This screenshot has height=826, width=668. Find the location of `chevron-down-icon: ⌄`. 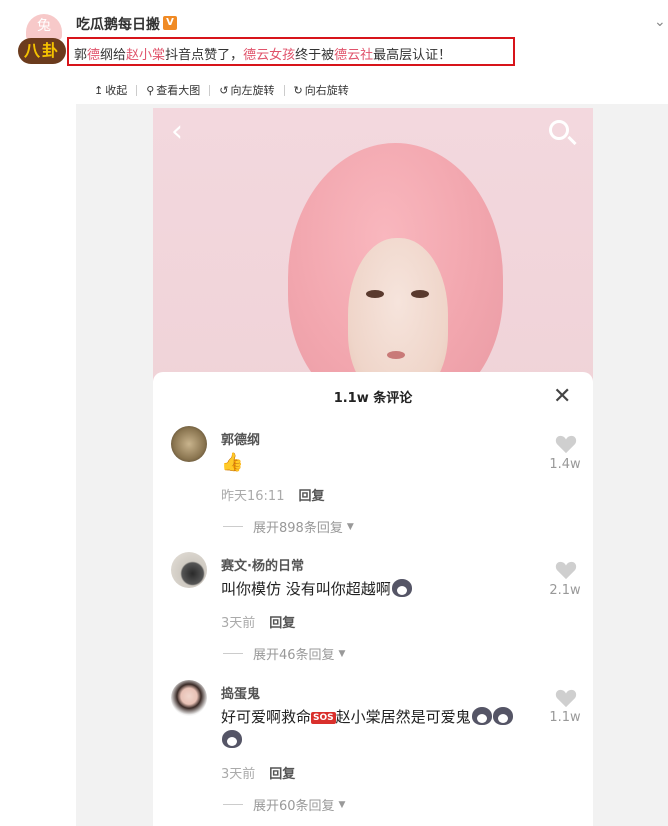

chevron-down-icon: ⌄ is located at coordinates (660, 22).